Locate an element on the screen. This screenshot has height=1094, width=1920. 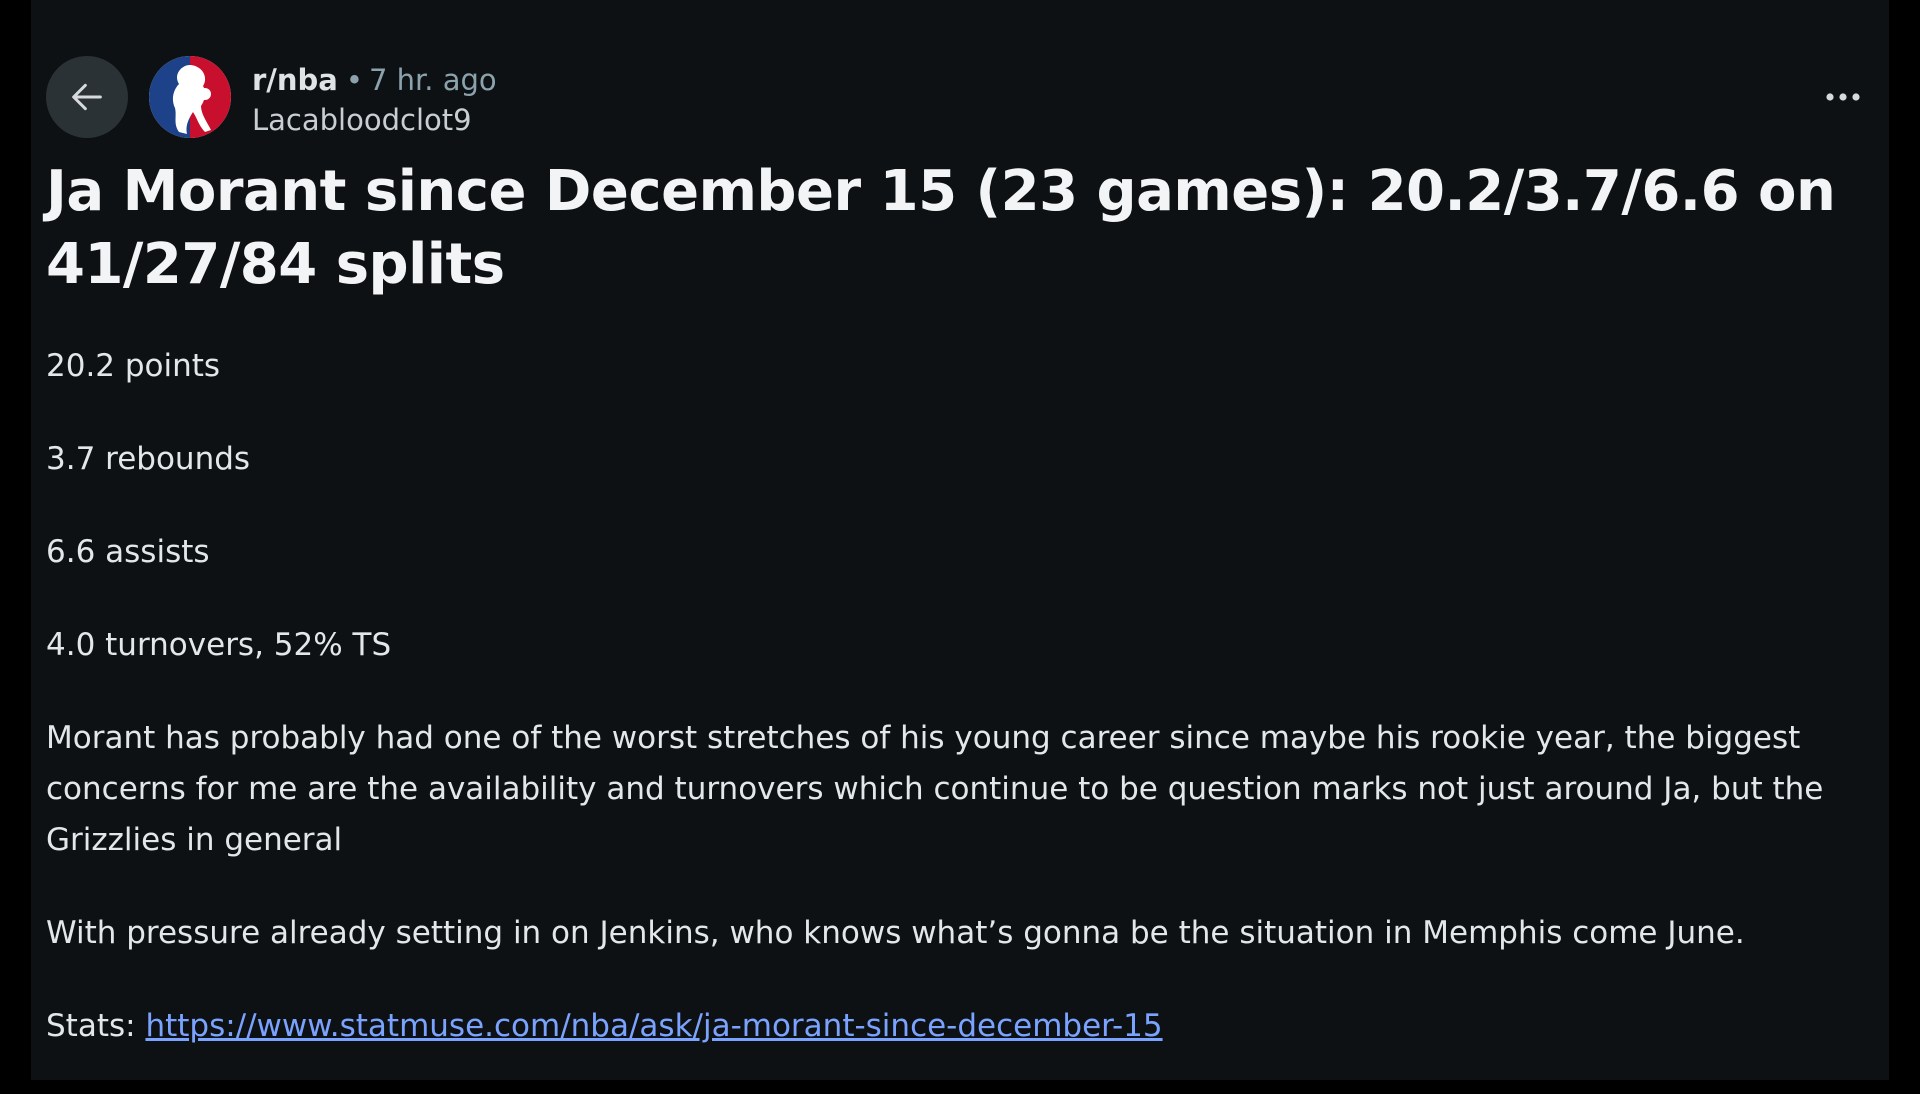
back-button is located at coordinates (87, 97).